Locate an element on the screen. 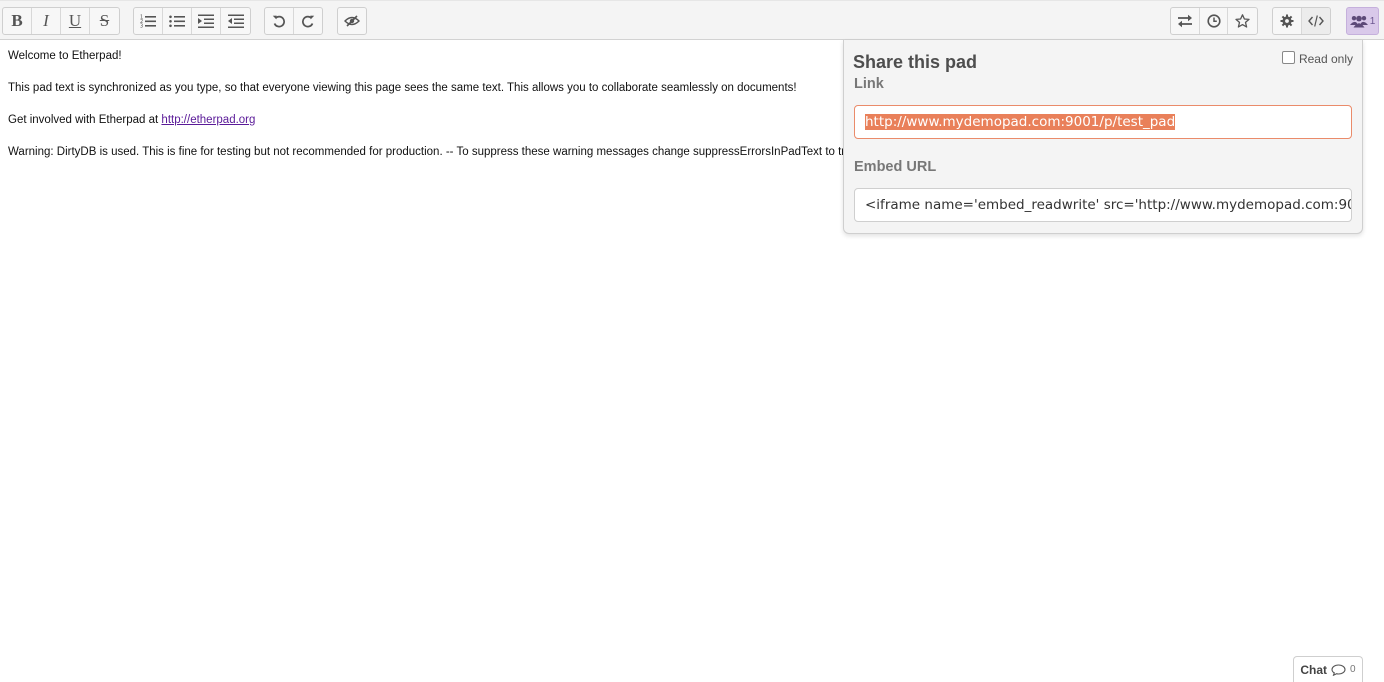 The width and height of the screenshot is (1384, 682). undo-icon is located at coordinates (278, 21).